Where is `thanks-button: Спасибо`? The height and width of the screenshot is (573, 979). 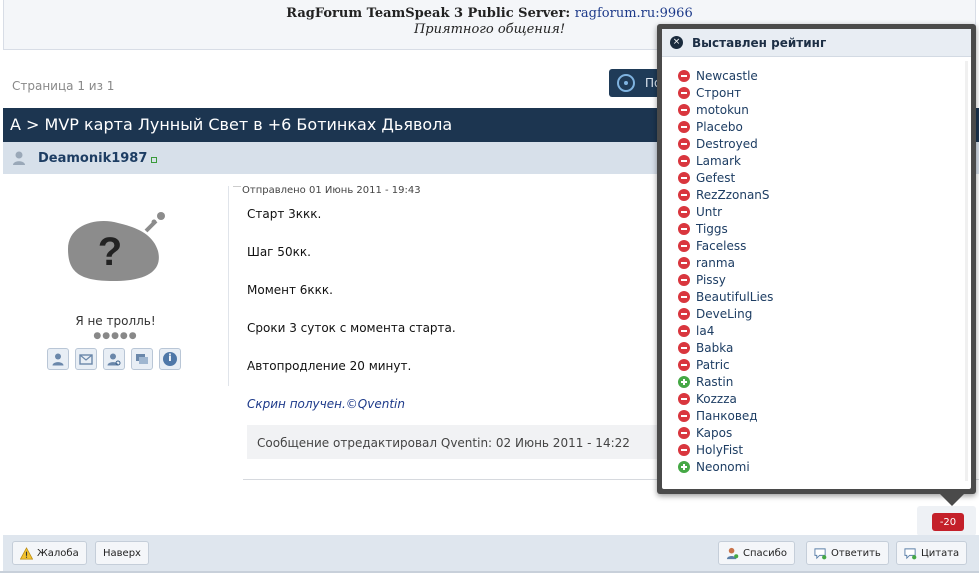 thanks-button: Спасибо is located at coordinates (756, 553).